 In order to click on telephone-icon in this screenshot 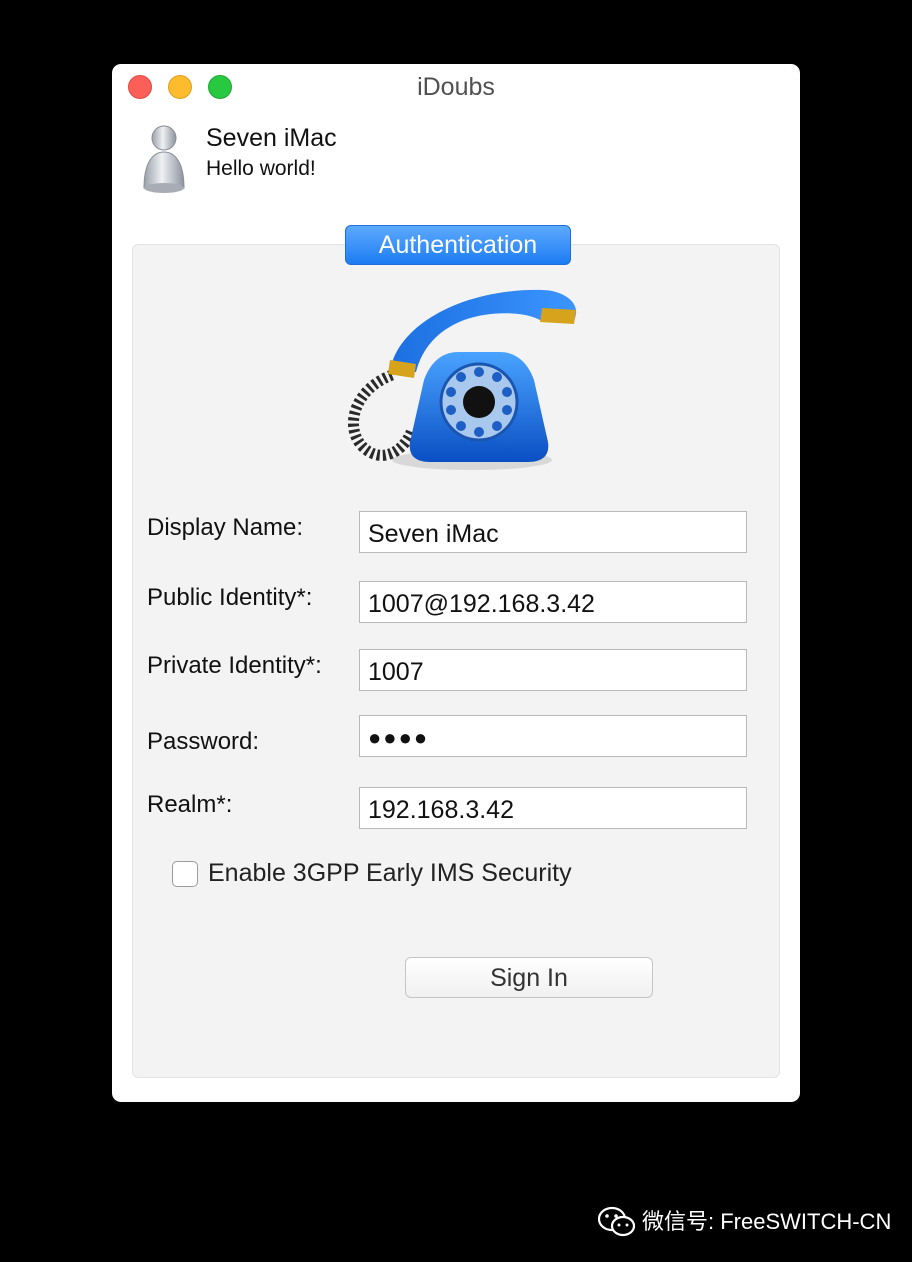, I will do `click(462, 379)`.